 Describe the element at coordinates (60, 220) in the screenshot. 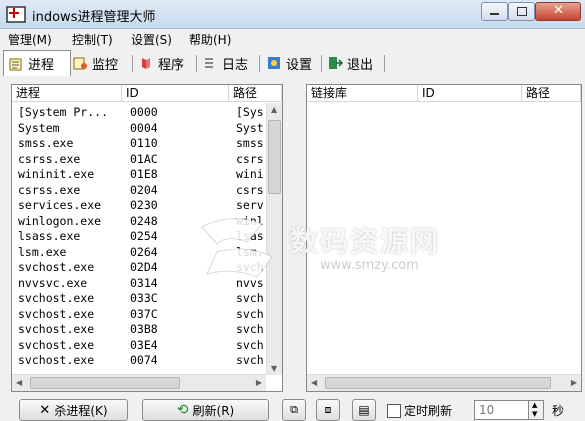

I see `cell-name: winlogon.exe` at that location.